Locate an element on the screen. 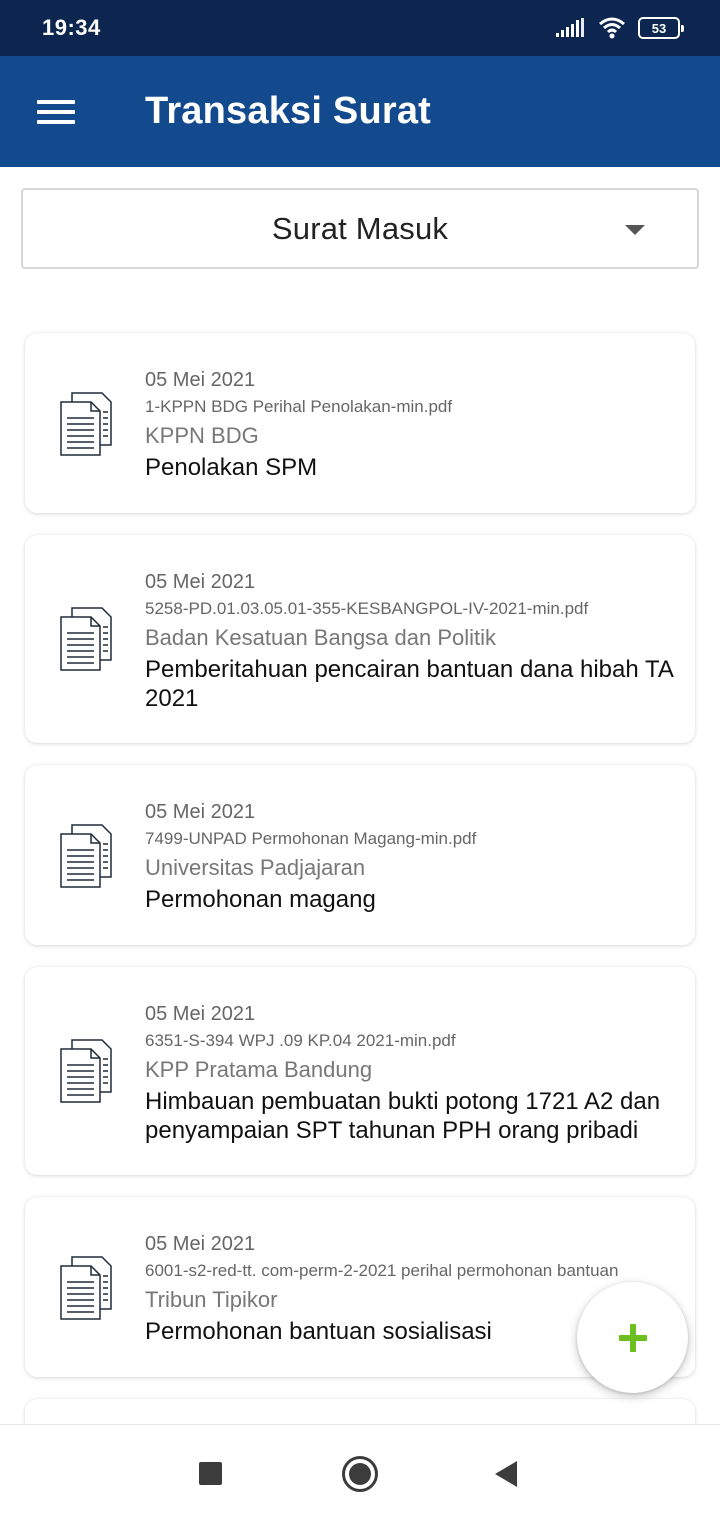  letter-type-dropdown: Surat Masuk is located at coordinates (360, 228).